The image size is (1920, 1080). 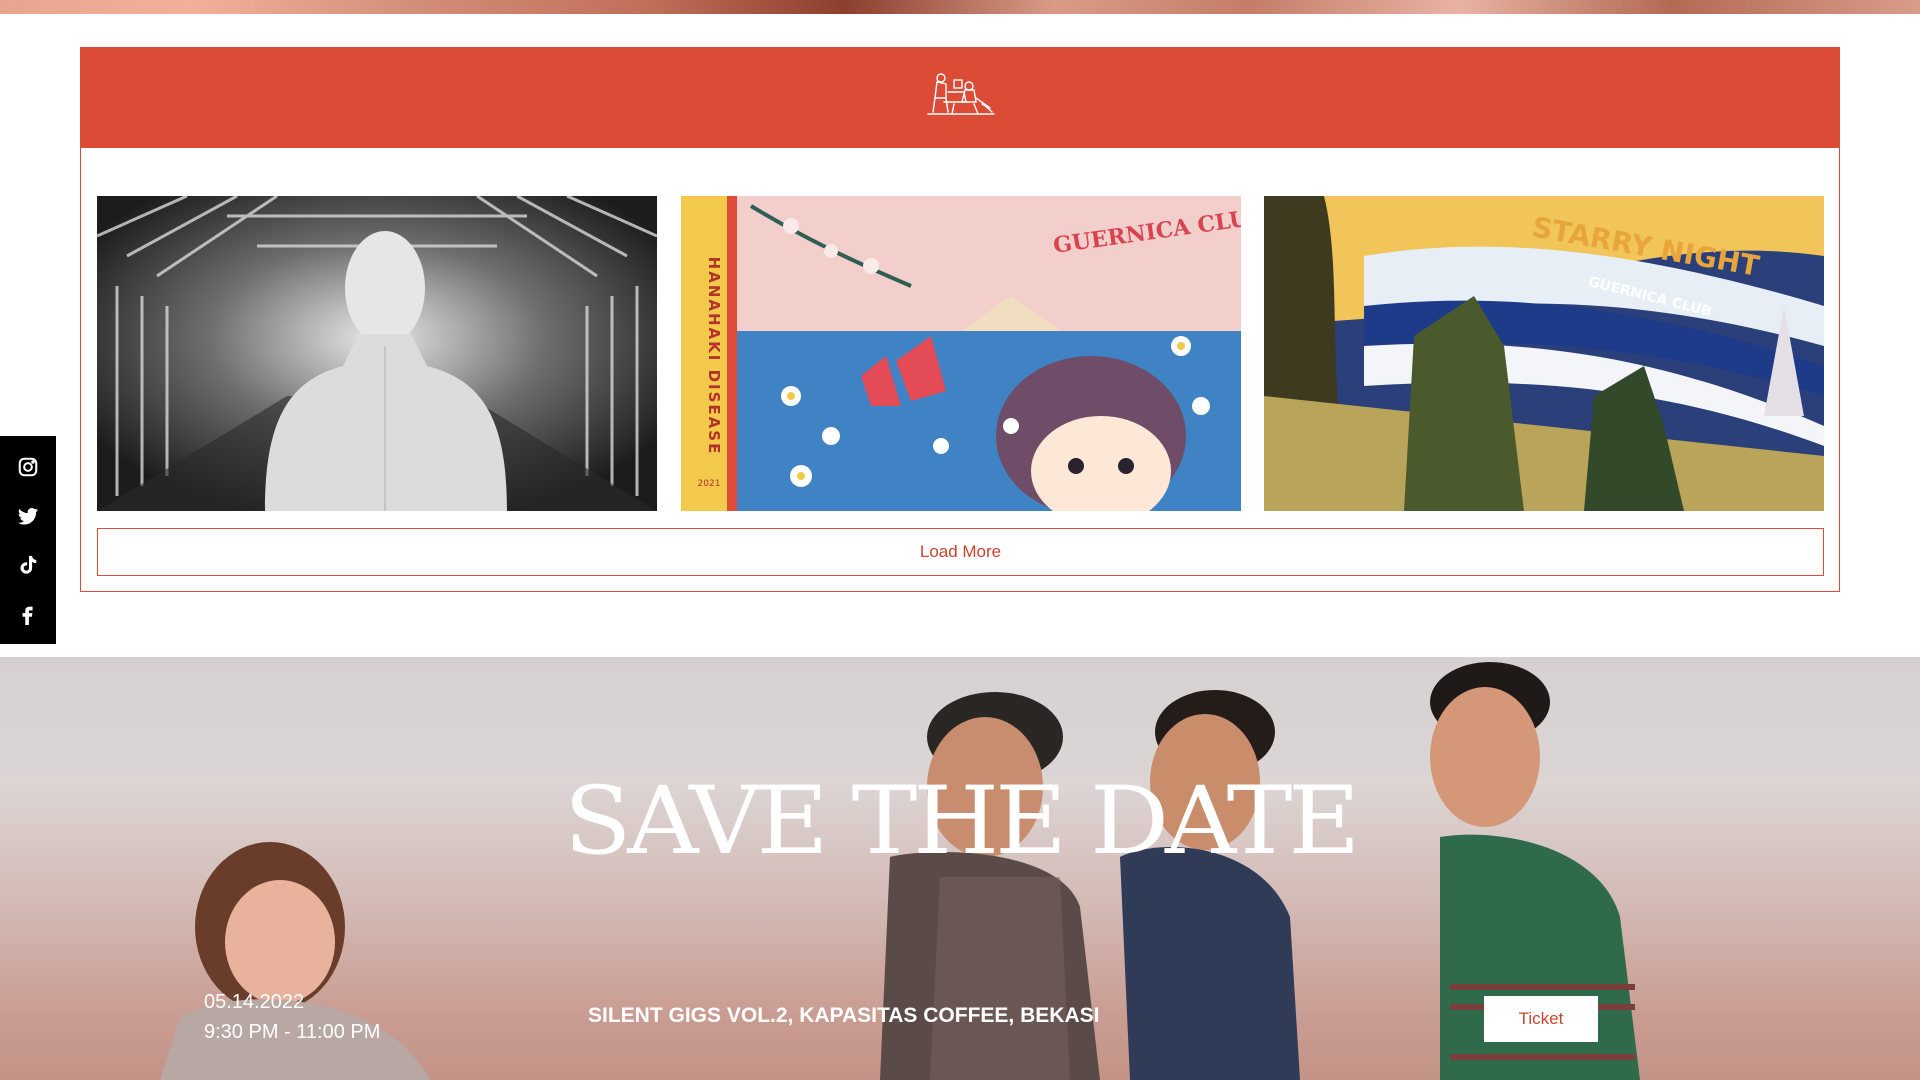 What do you see at coordinates (28, 467) in the screenshot?
I see `instagram-icon` at bounding box center [28, 467].